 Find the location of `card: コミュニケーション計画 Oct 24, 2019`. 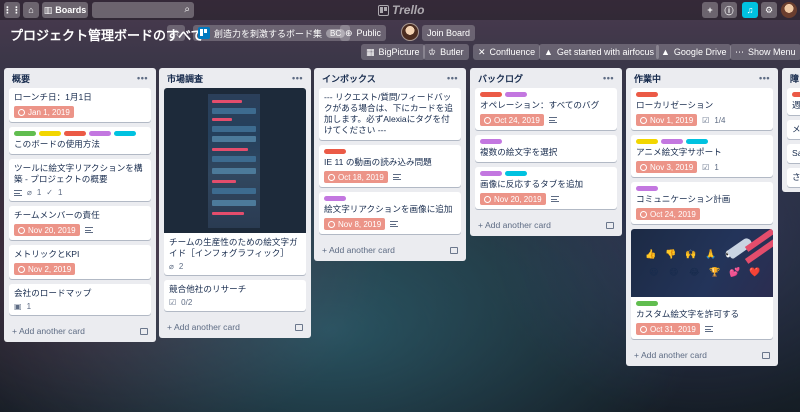

card: コミュニケーション計画 Oct 24, 2019 is located at coordinates (702, 203).